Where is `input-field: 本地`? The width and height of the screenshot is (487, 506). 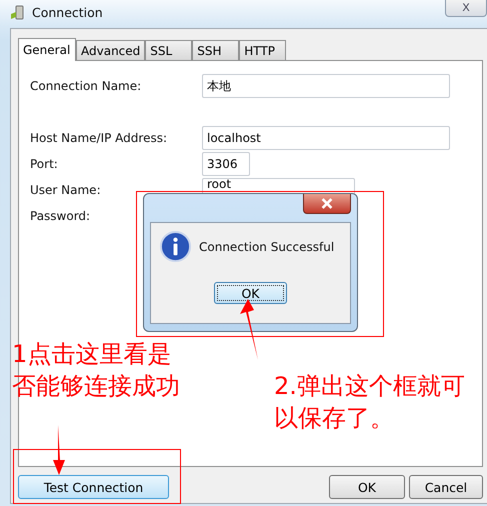
input-field: 本地 is located at coordinates (326, 86).